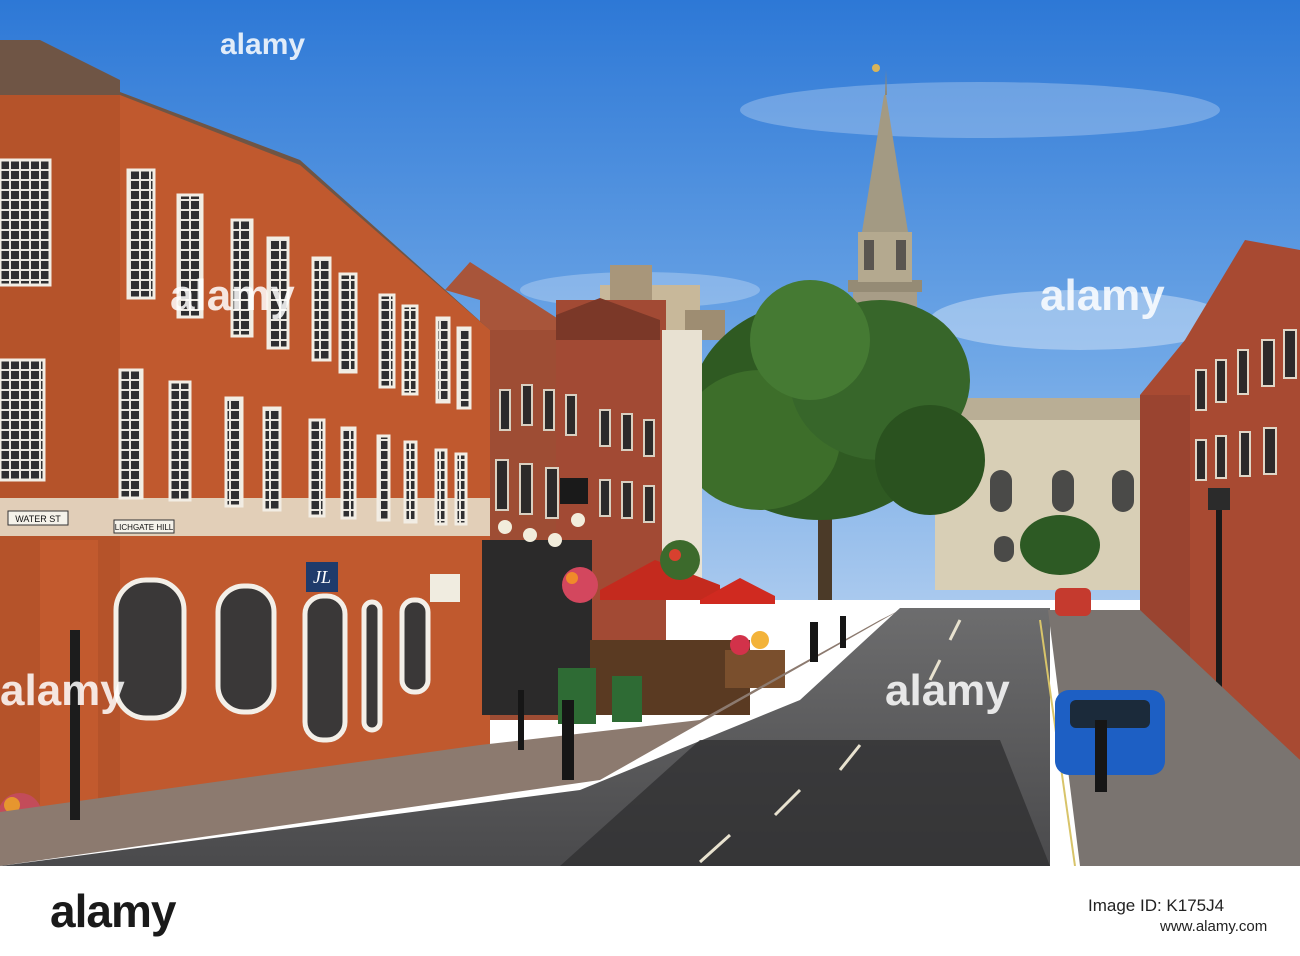 The height and width of the screenshot is (956, 1300). Describe the element at coordinates (1156, 905) in the screenshot. I see `image-id-label: Image ID: K175J4` at that location.